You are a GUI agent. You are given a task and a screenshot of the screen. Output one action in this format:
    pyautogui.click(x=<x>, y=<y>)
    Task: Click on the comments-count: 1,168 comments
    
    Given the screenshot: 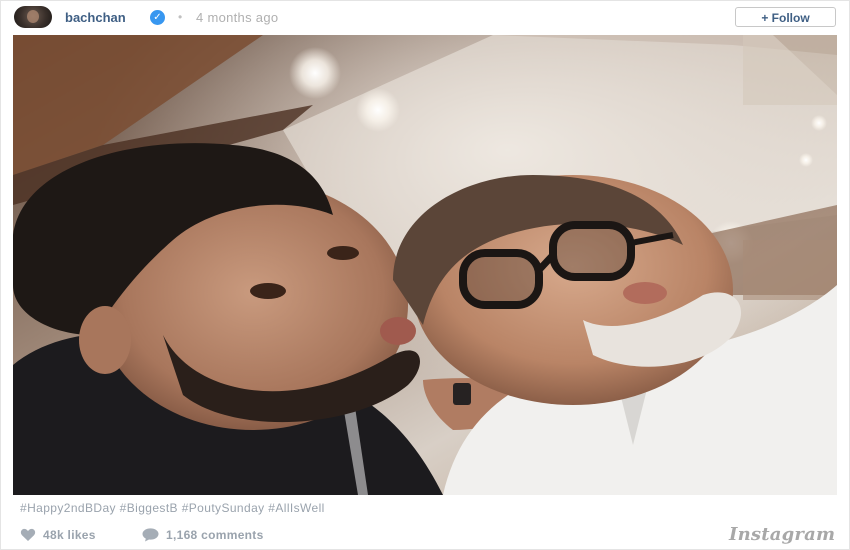 What is the action you would take?
    pyautogui.click(x=215, y=535)
    